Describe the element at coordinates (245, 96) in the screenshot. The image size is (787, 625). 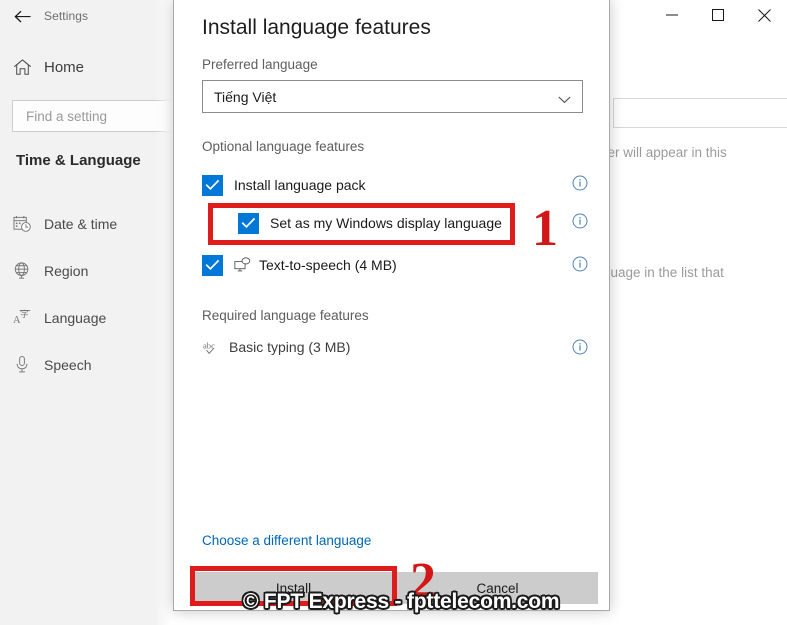
I see `preferred-language-value: Tiếng Việt` at that location.